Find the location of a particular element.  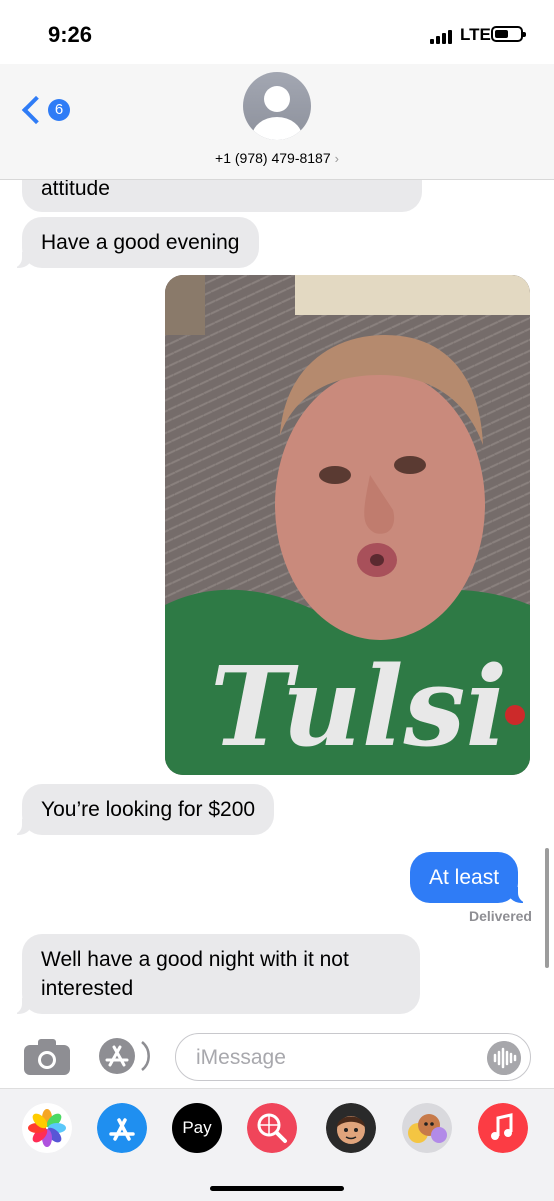

signal-icon is located at coordinates (442, 37).